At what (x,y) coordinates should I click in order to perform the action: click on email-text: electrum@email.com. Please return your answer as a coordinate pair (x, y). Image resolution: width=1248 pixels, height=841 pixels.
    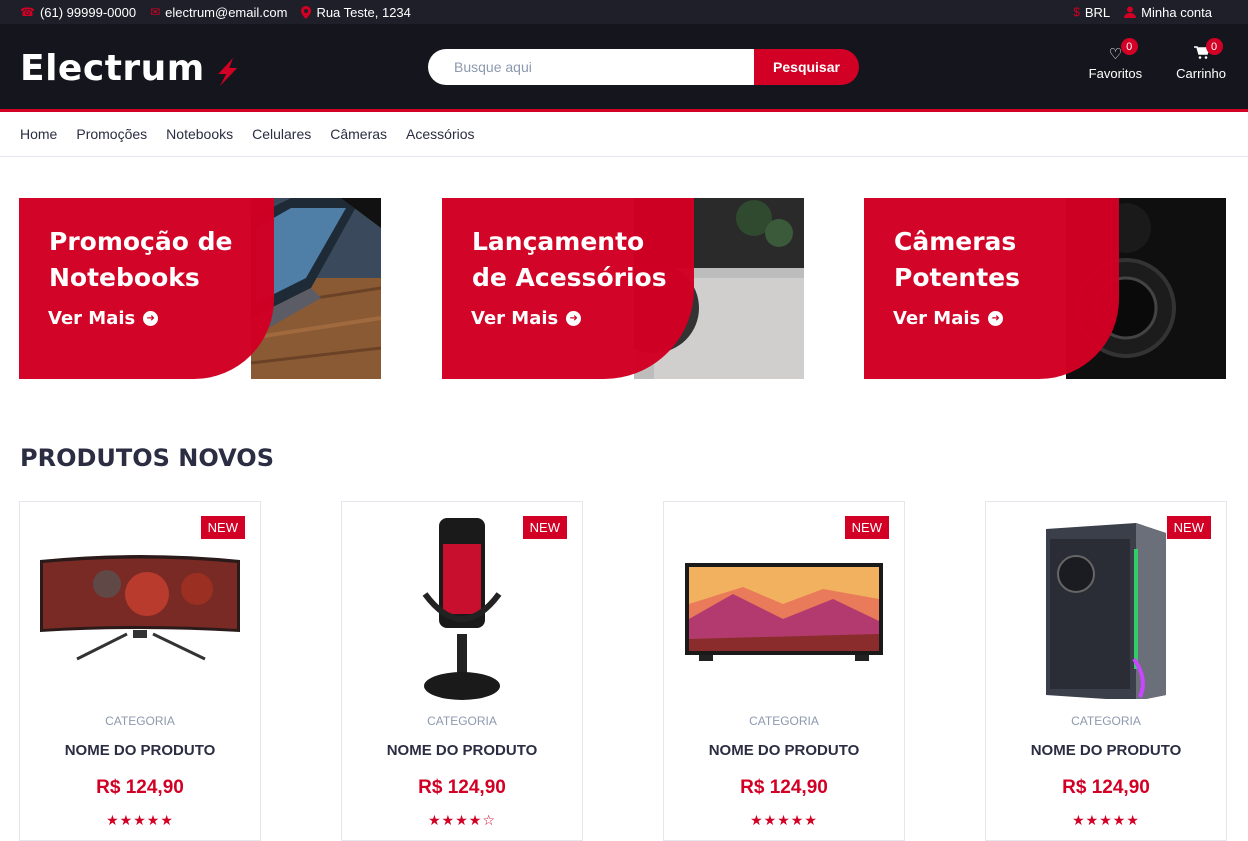
    Looking at the image, I should click on (226, 12).